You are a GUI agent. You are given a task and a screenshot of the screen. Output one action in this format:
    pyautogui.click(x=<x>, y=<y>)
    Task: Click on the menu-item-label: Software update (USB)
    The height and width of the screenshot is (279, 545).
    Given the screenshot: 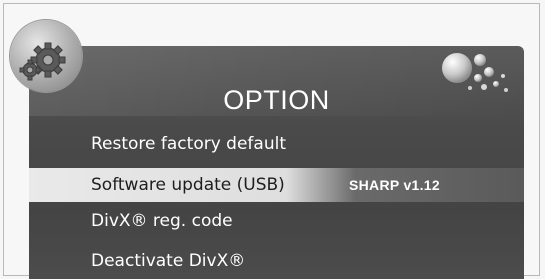 What is the action you would take?
    pyautogui.click(x=188, y=185)
    